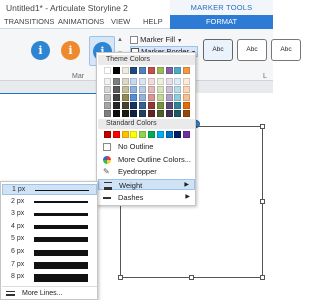  What do you see at coordinates (146, 197) in the screenshot?
I see `dashes-item: Dashes ▶` at bounding box center [146, 197].